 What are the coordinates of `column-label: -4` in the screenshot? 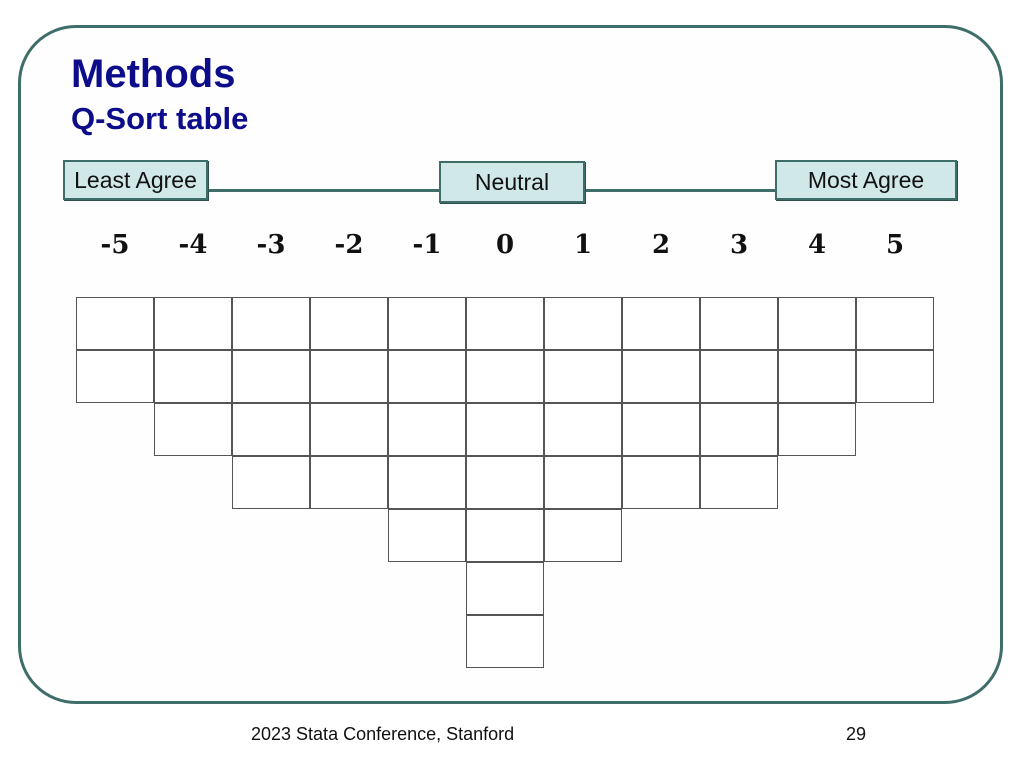 It's located at (193, 245).